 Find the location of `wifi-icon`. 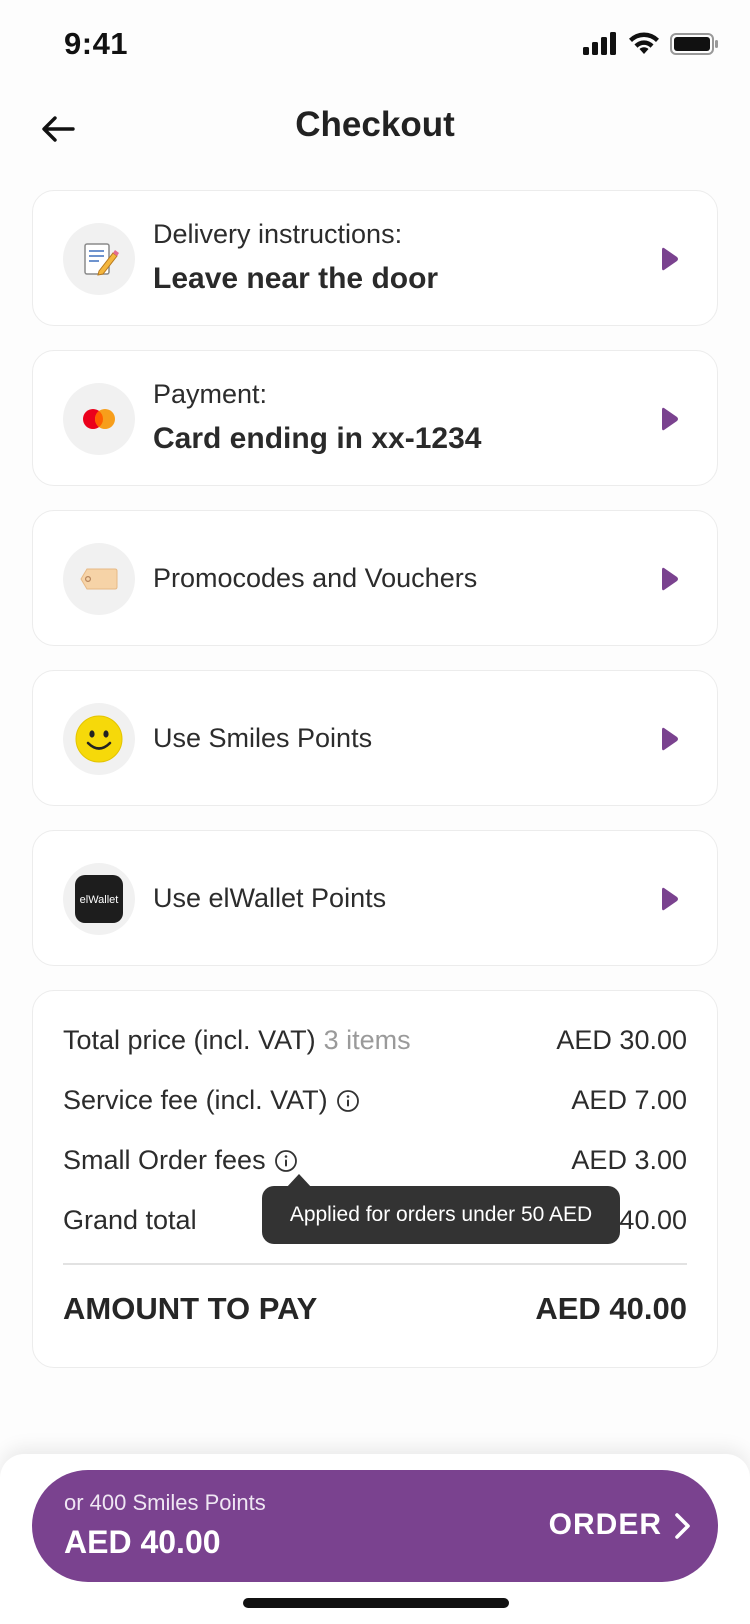

wifi-icon is located at coordinates (644, 43).